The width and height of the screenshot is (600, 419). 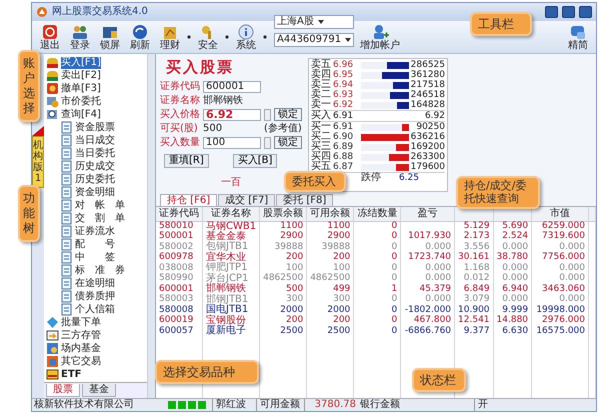 I want to click on toolbar-button: 增加帐户, so click(x=380, y=37).